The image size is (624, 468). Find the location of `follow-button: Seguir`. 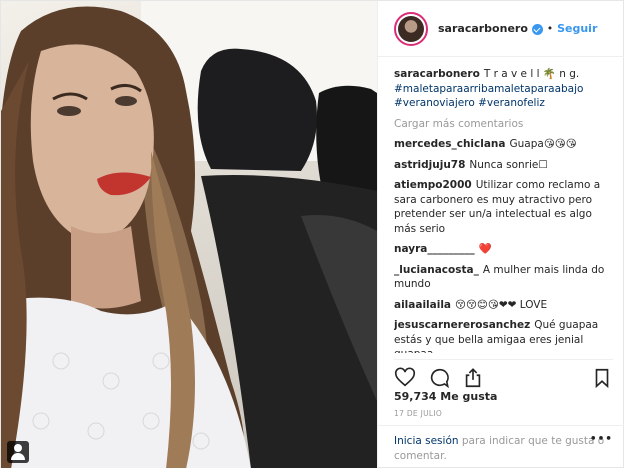

follow-button: Seguir is located at coordinates (577, 28).